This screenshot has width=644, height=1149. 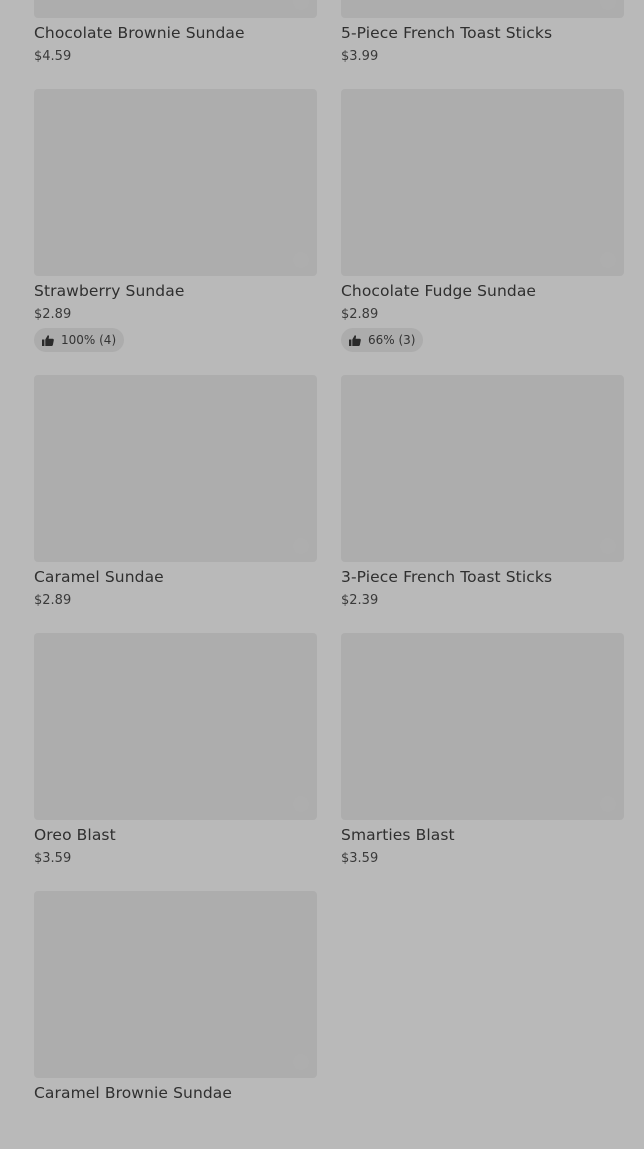 I want to click on item-name: 3-Piece French Toast Sticks, so click(x=447, y=577).